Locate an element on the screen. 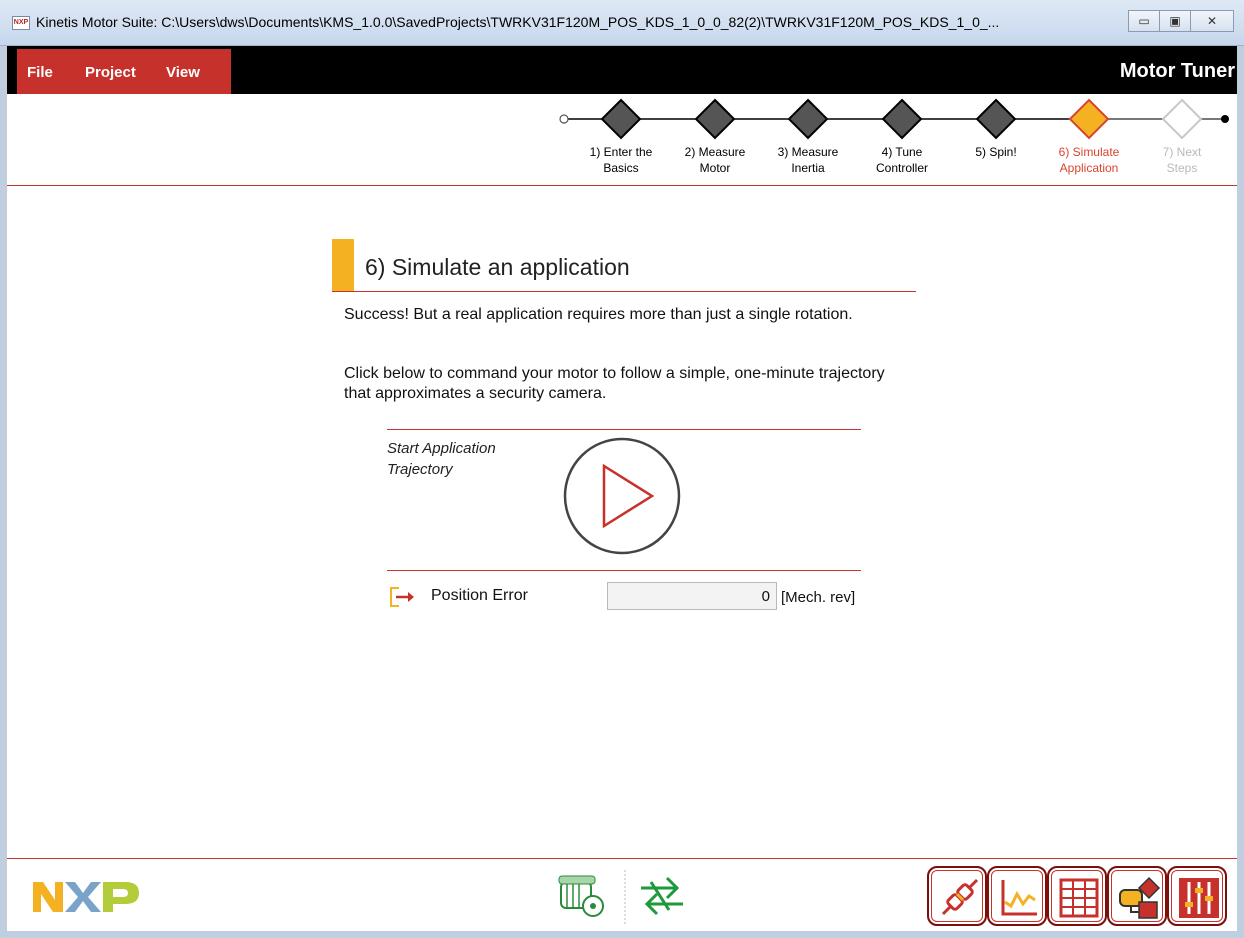 The height and width of the screenshot is (938, 1244). step-4-diamond is located at coordinates (902, 119).